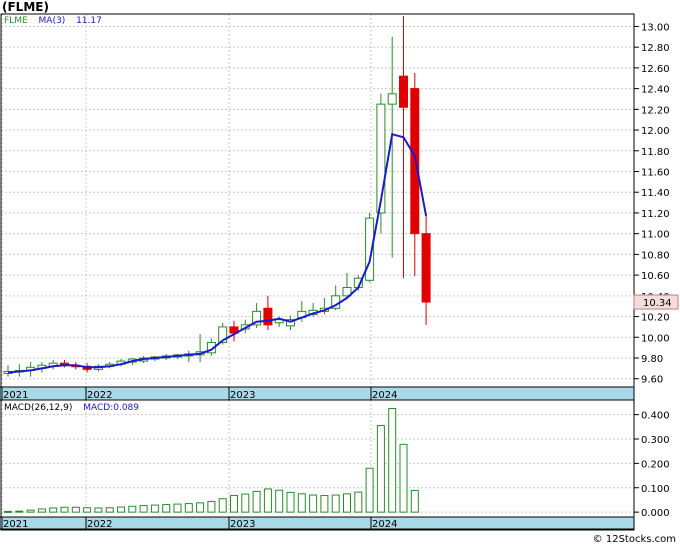 The width and height of the screenshot is (680, 546). I want to click on price-y-tick-label: 12.80, so click(655, 48).